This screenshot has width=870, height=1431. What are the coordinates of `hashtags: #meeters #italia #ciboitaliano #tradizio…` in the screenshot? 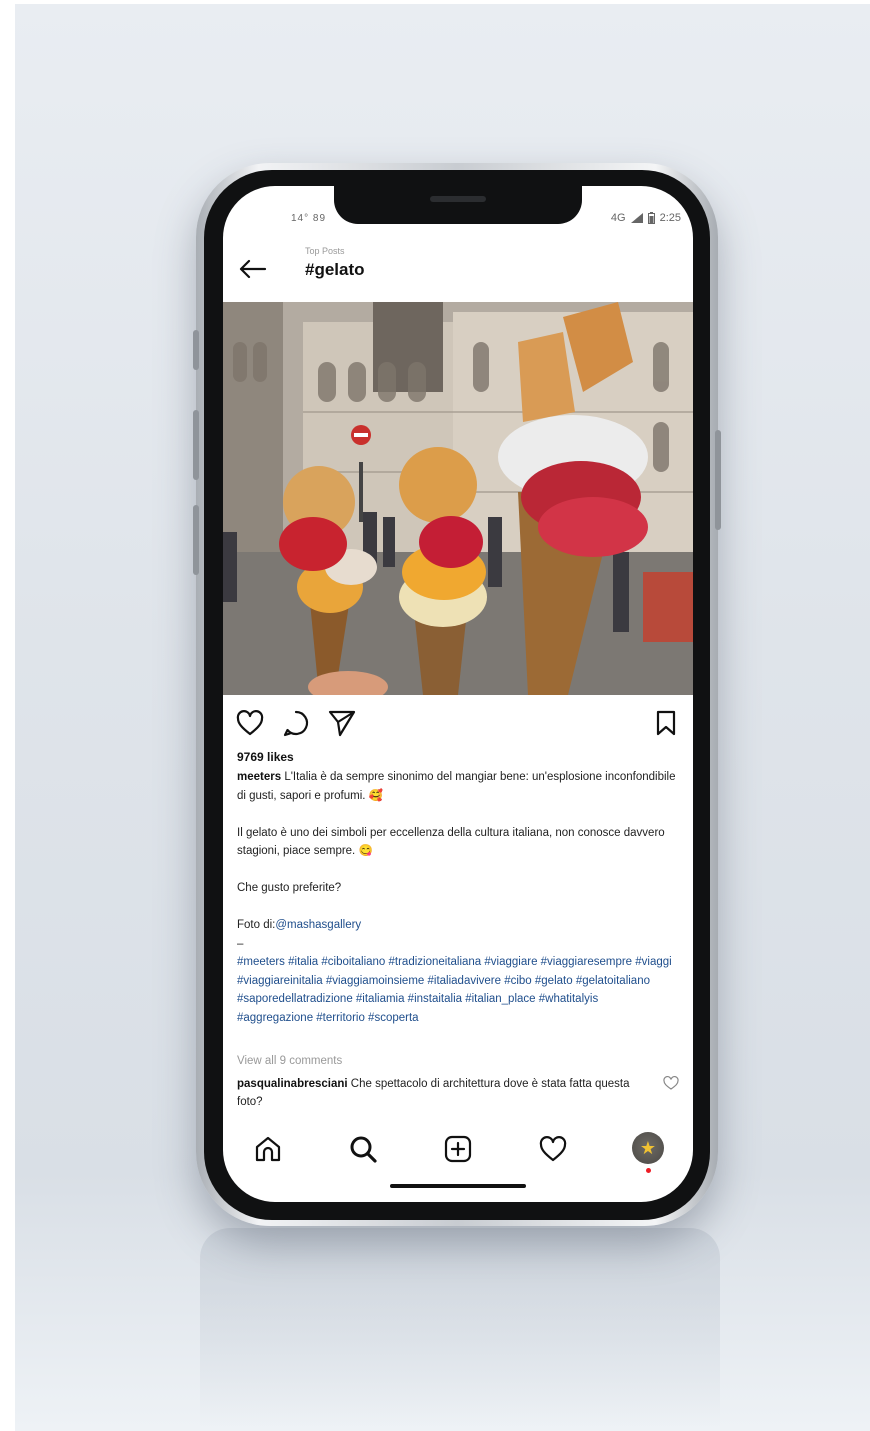 It's located at (457, 990).